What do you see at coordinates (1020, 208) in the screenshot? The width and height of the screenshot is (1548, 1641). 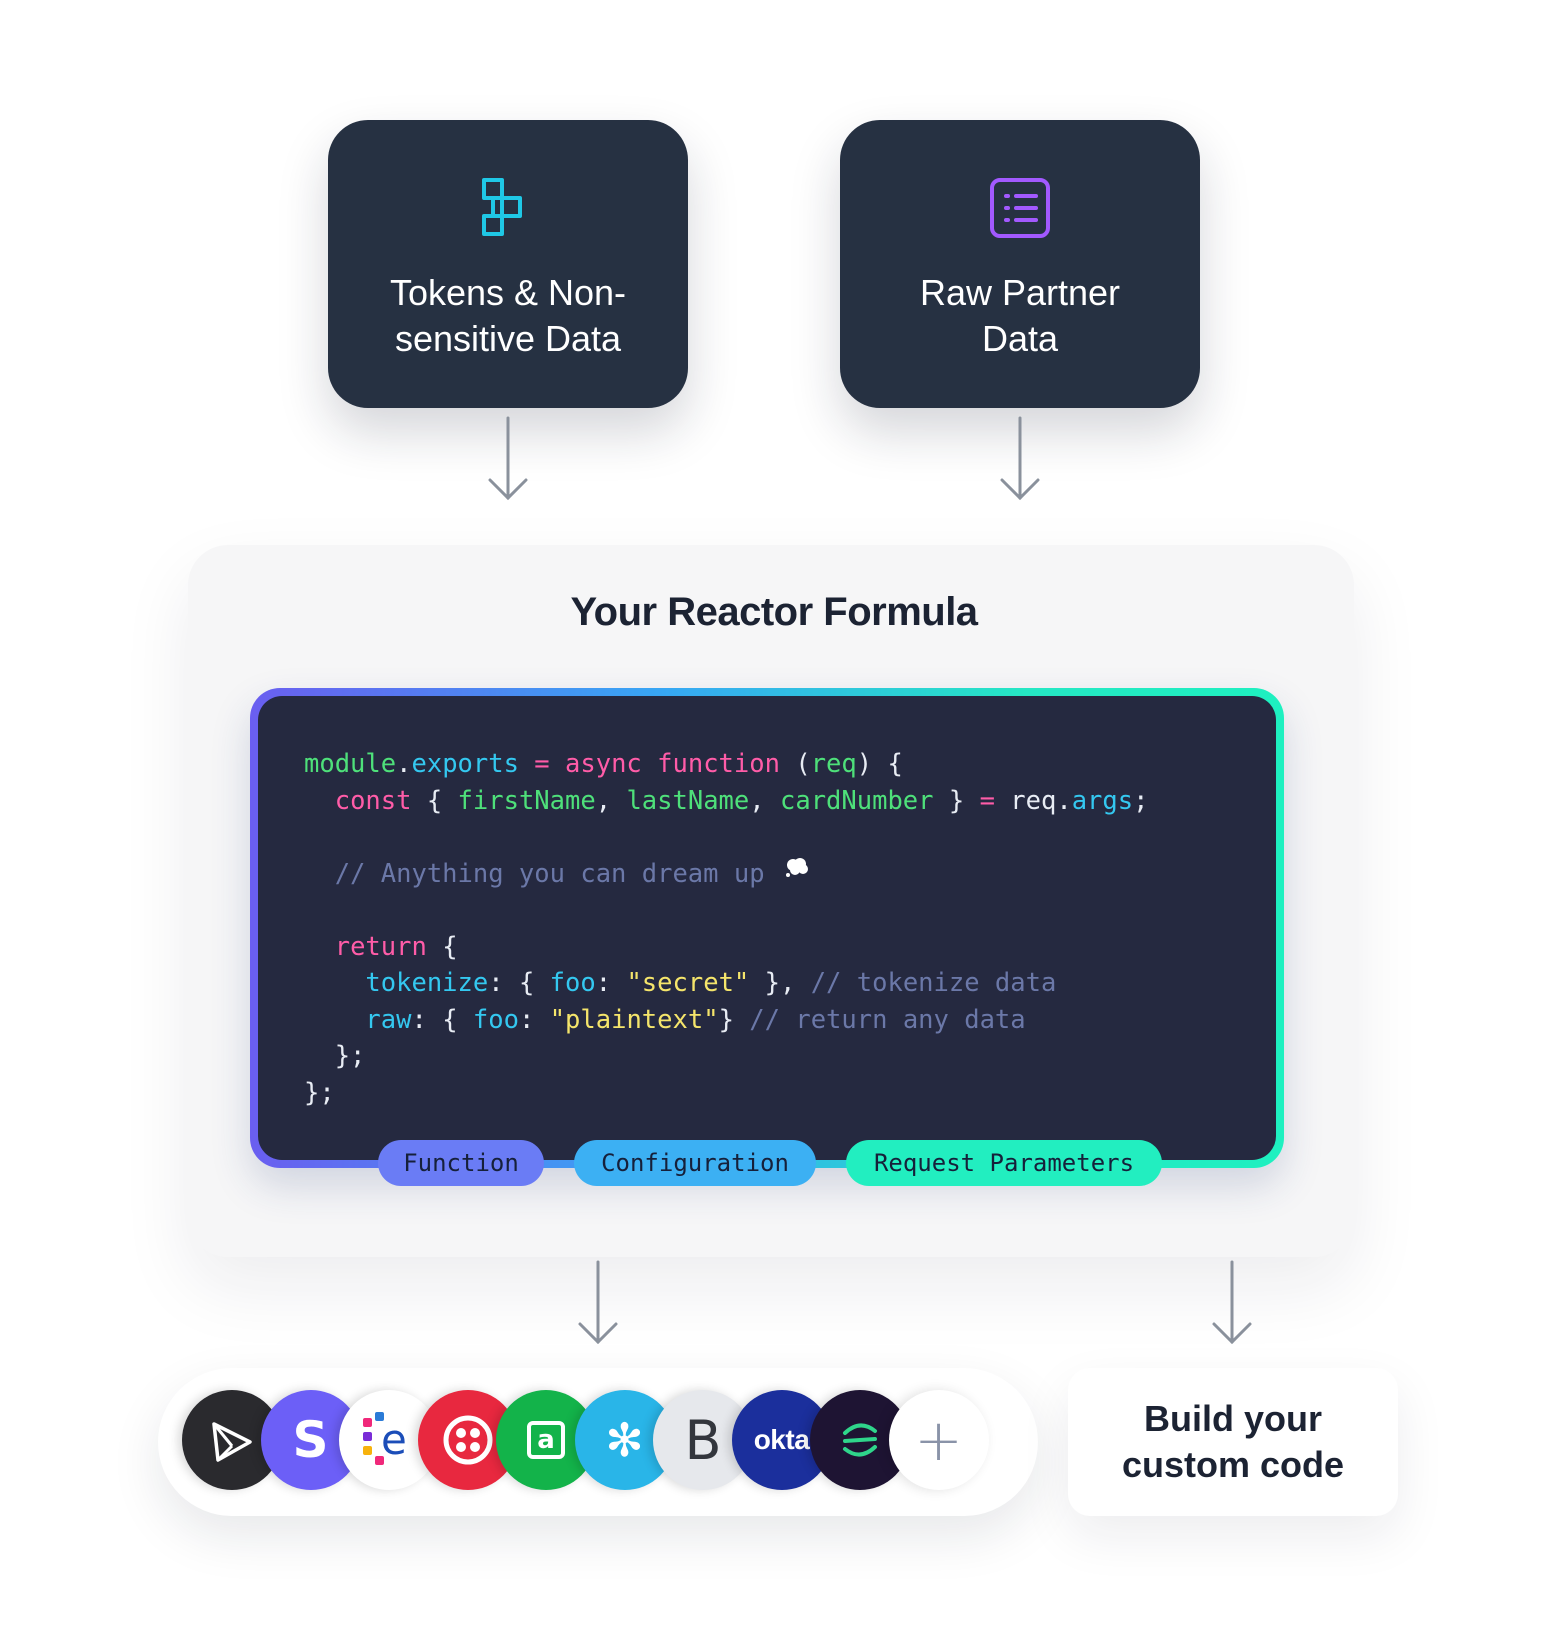 I see `list-icon` at bounding box center [1020, 208].